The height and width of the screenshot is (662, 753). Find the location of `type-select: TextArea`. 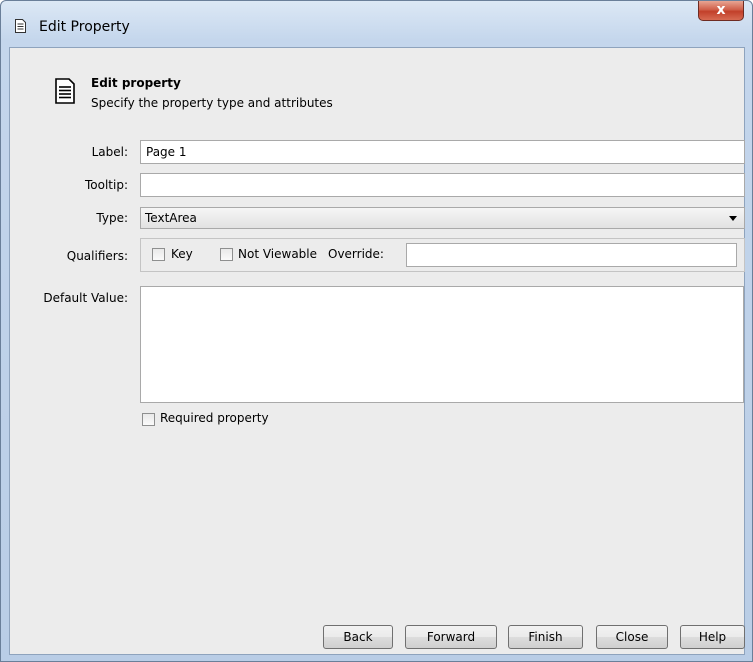

type-select: TextArea is located at coordinates (442, 218).